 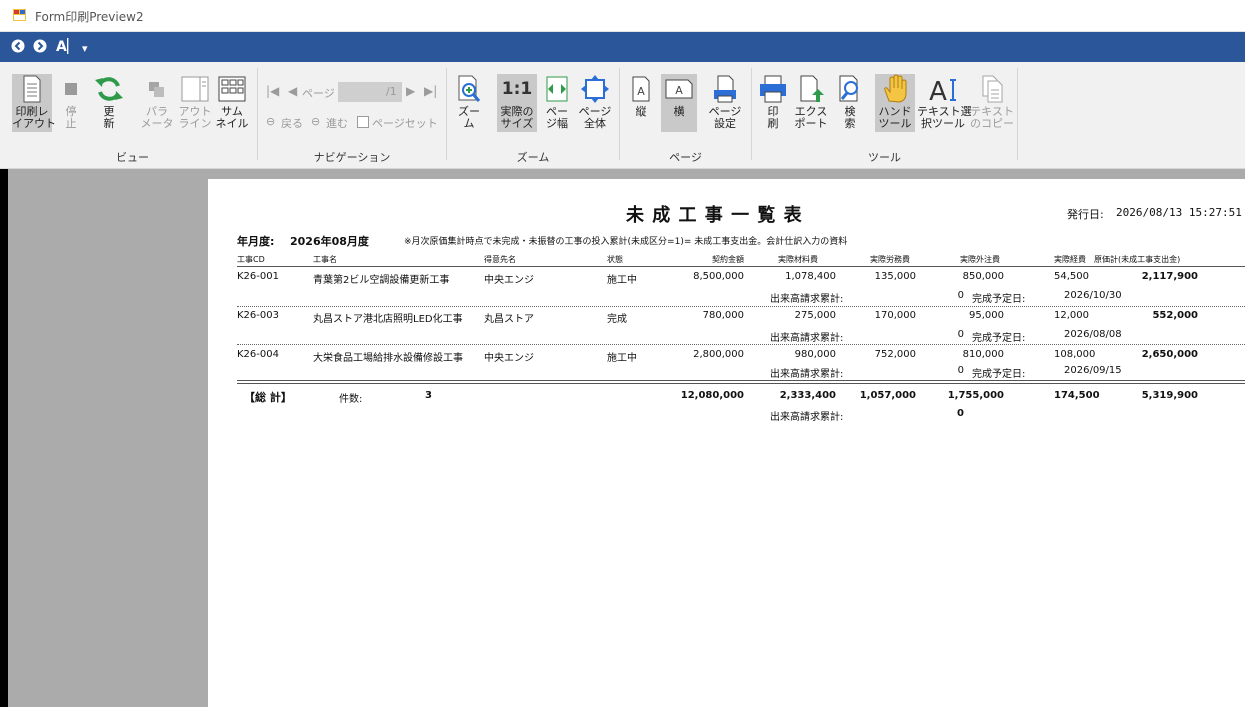 I want to click on row3-billed-label: 出来高請求累計:, so click(x=807, y=374).